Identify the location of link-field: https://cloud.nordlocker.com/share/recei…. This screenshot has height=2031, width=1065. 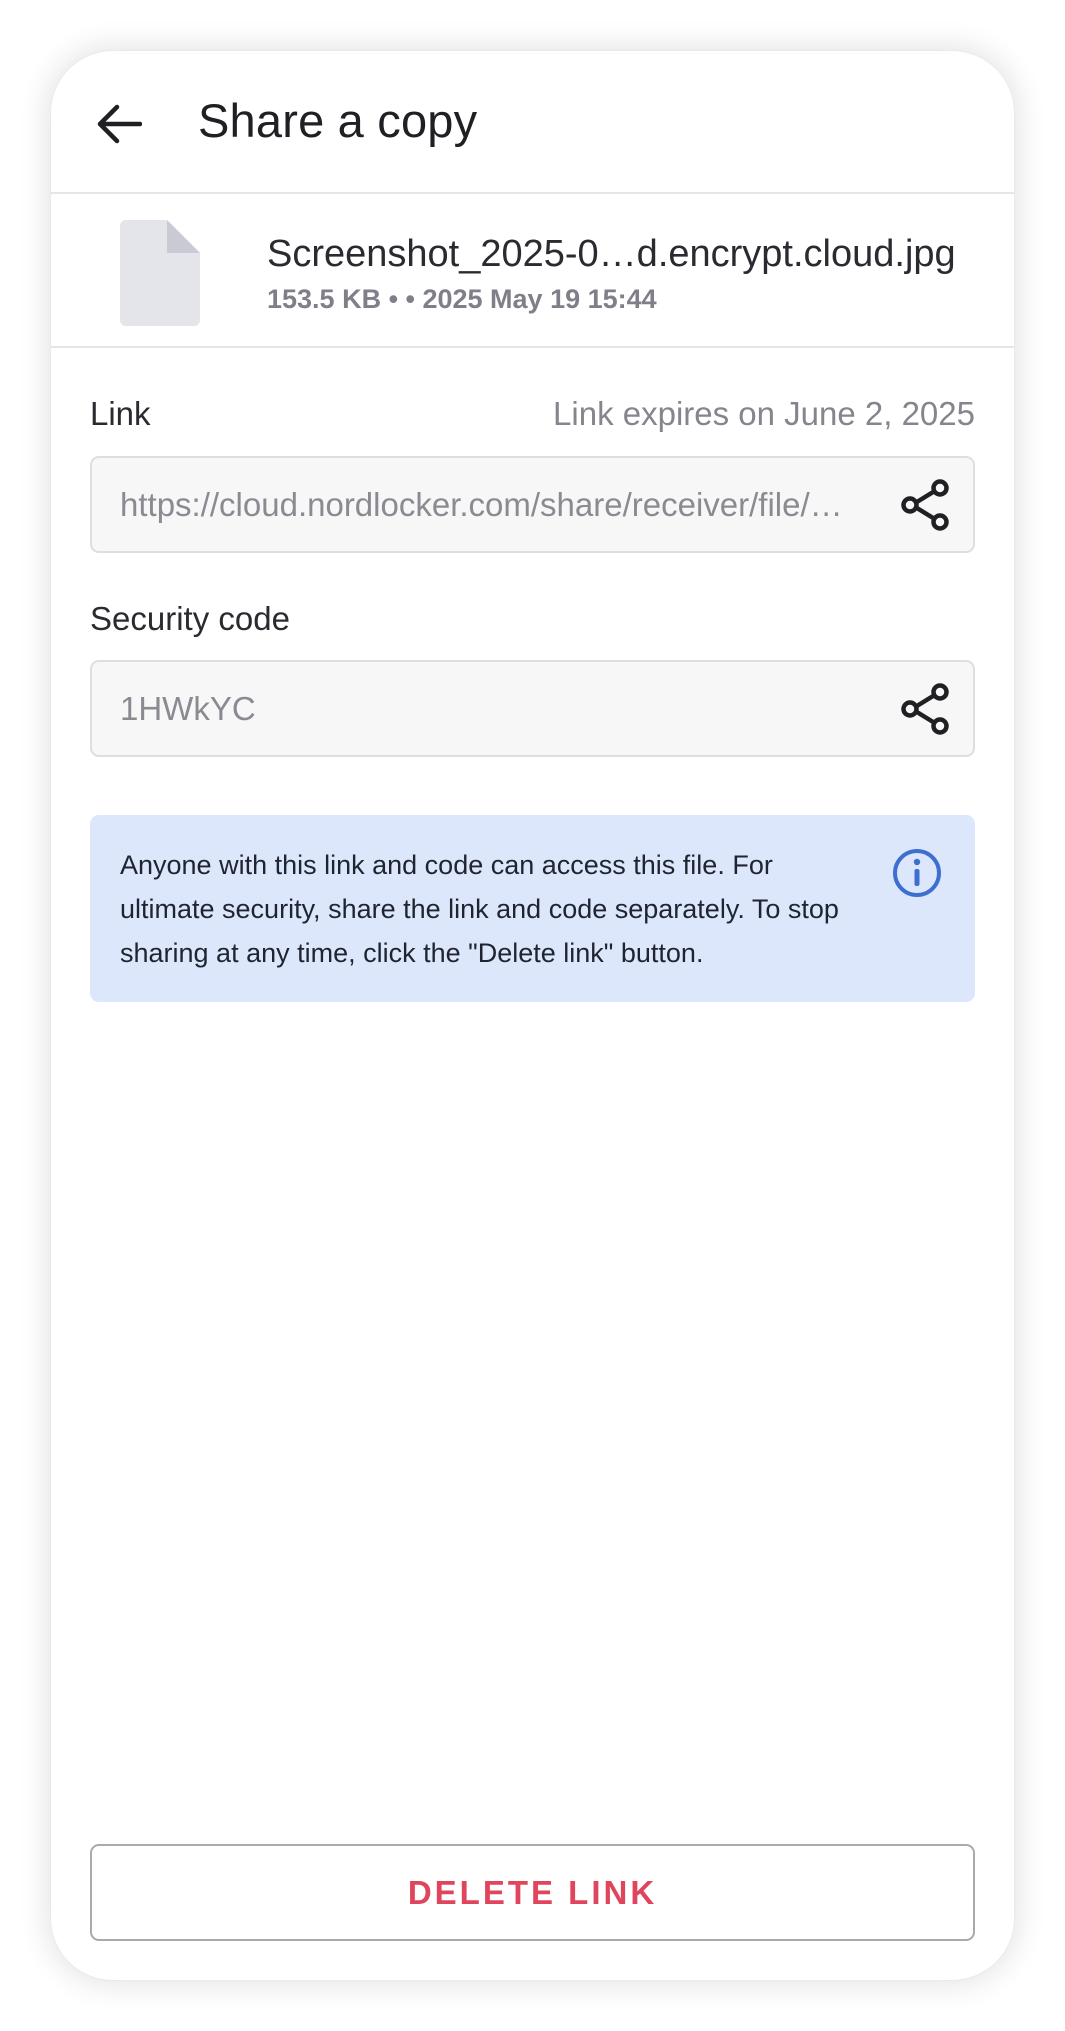
(532, 504).